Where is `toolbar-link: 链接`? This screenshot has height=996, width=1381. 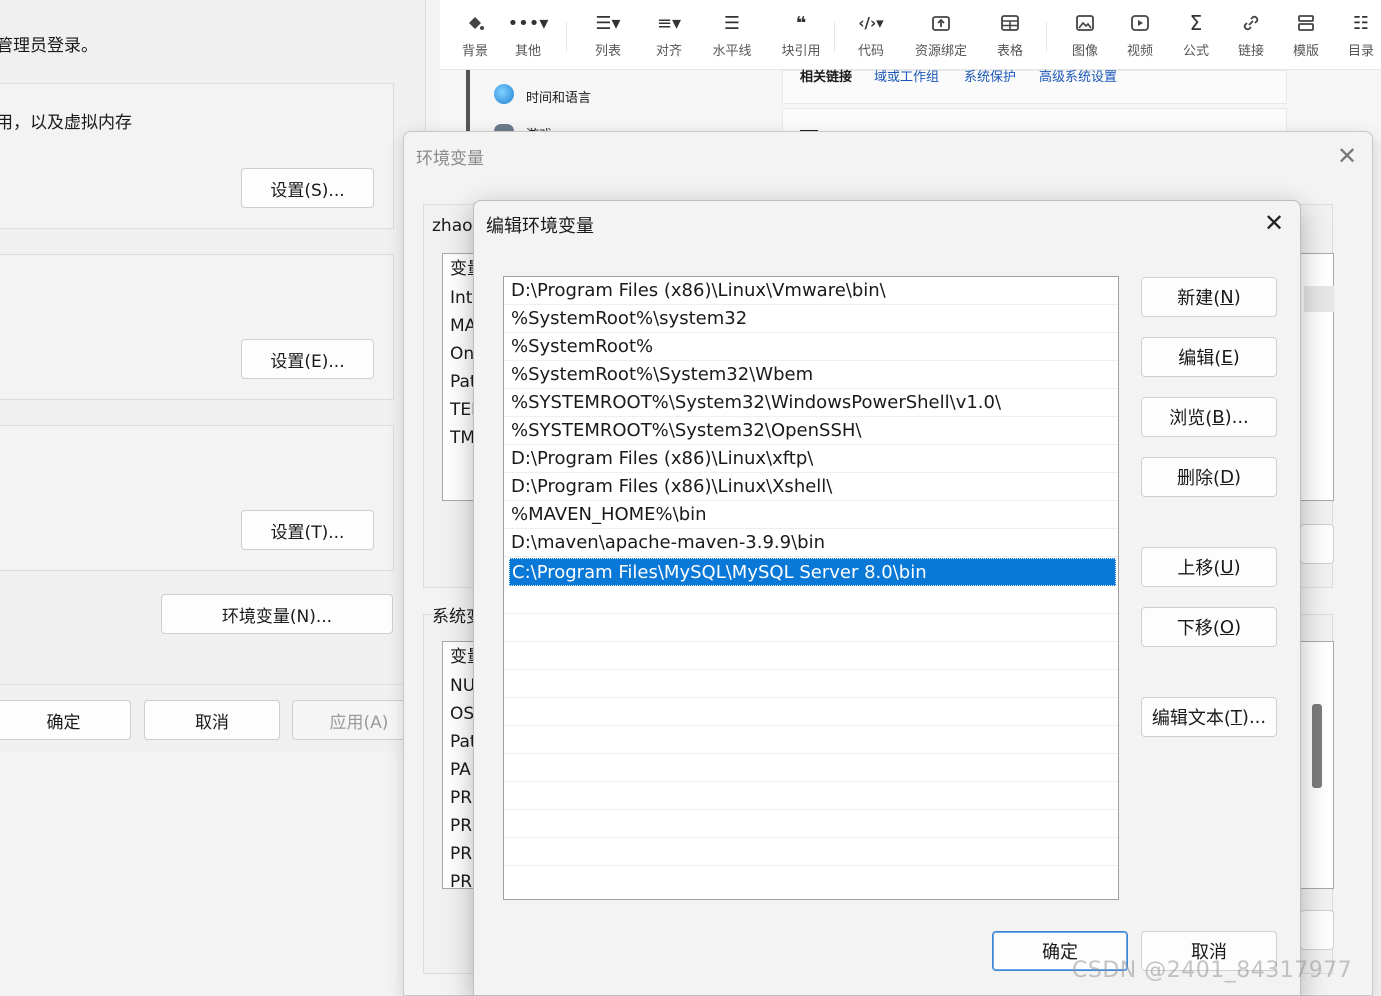
toolbar-link: 链接 is located at coordinates (1251, 38).